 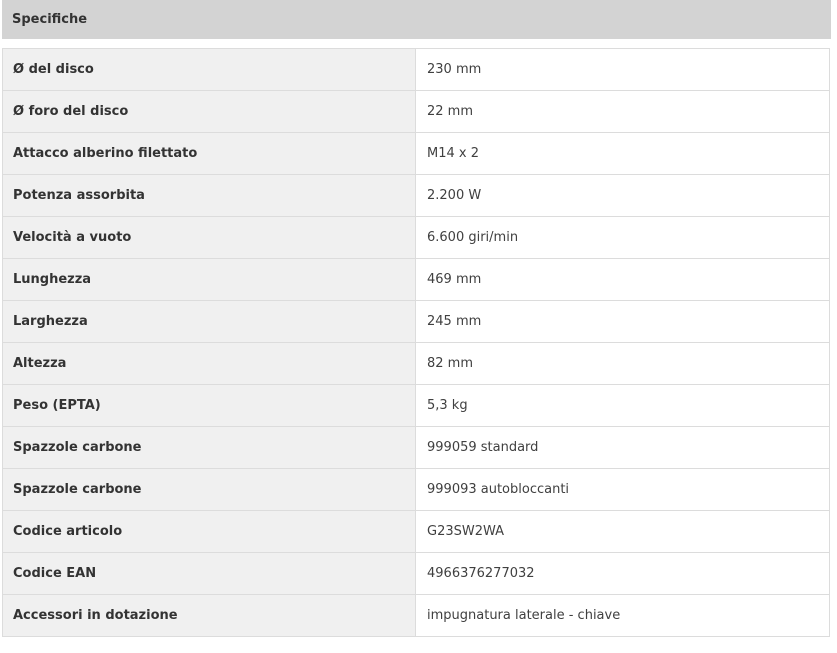 I want to click on spec-value: impugnatura laterale - chiave, so click(x=622, y=615).